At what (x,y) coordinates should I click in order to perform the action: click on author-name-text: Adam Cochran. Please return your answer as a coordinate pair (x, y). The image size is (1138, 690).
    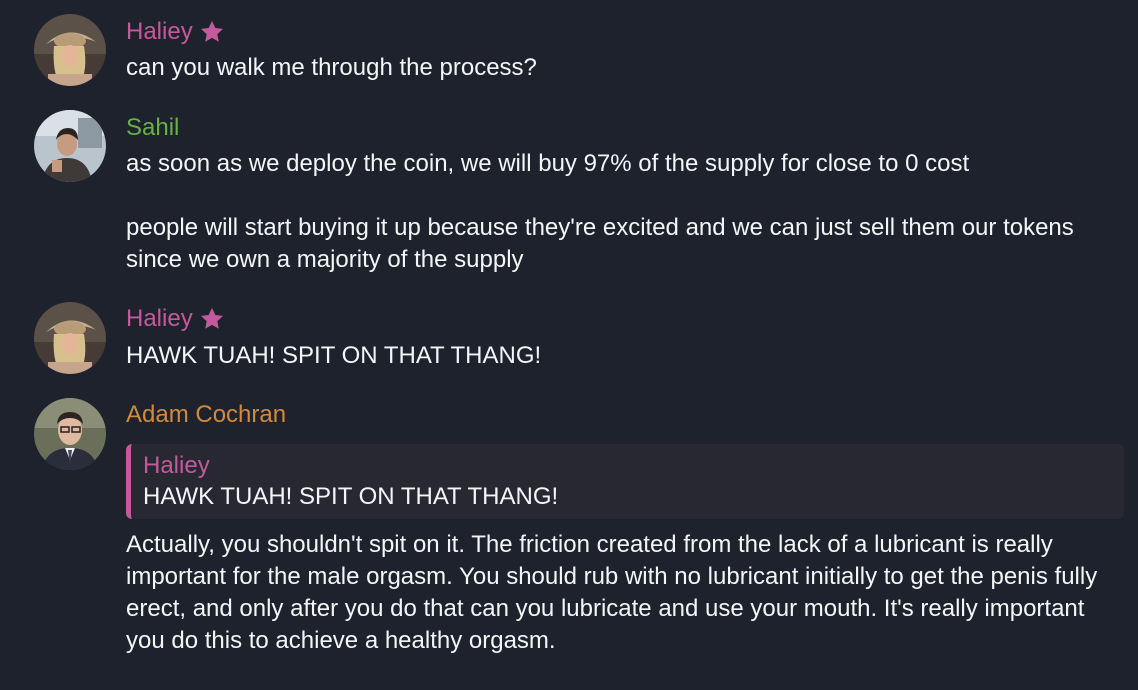
    Looking at the image, I should click on (206, 414).